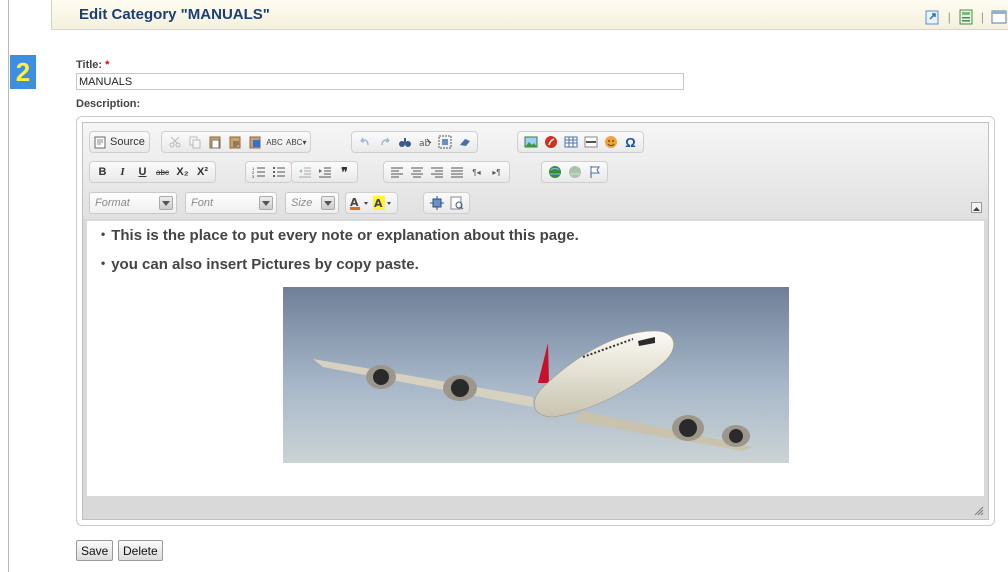 The width and height of the screenshot is (1008, 572). I want to click on header-bar: Edit Category "MANUALS" | |, so click(529, 15).